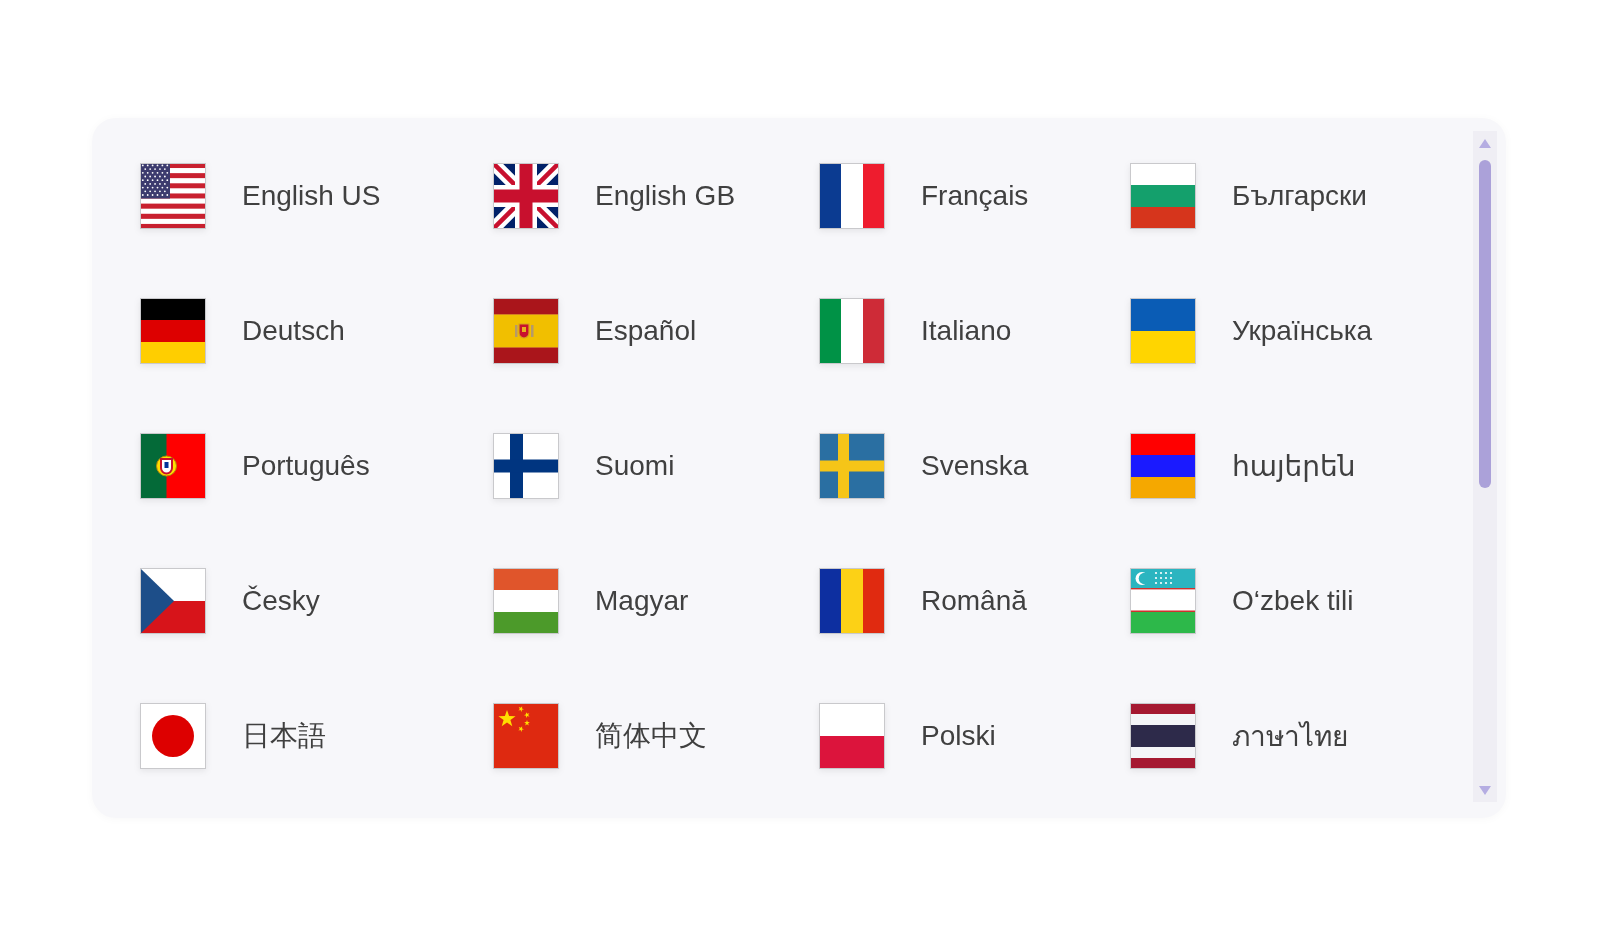  I want to click on spain-flag-icon, so click(526, 331).